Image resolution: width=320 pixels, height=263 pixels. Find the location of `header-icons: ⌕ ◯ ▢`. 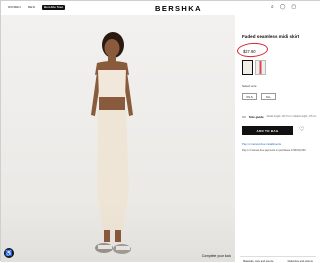

header-icons: ⌕ ◯ ▢ is located at coordinates (283, 7).